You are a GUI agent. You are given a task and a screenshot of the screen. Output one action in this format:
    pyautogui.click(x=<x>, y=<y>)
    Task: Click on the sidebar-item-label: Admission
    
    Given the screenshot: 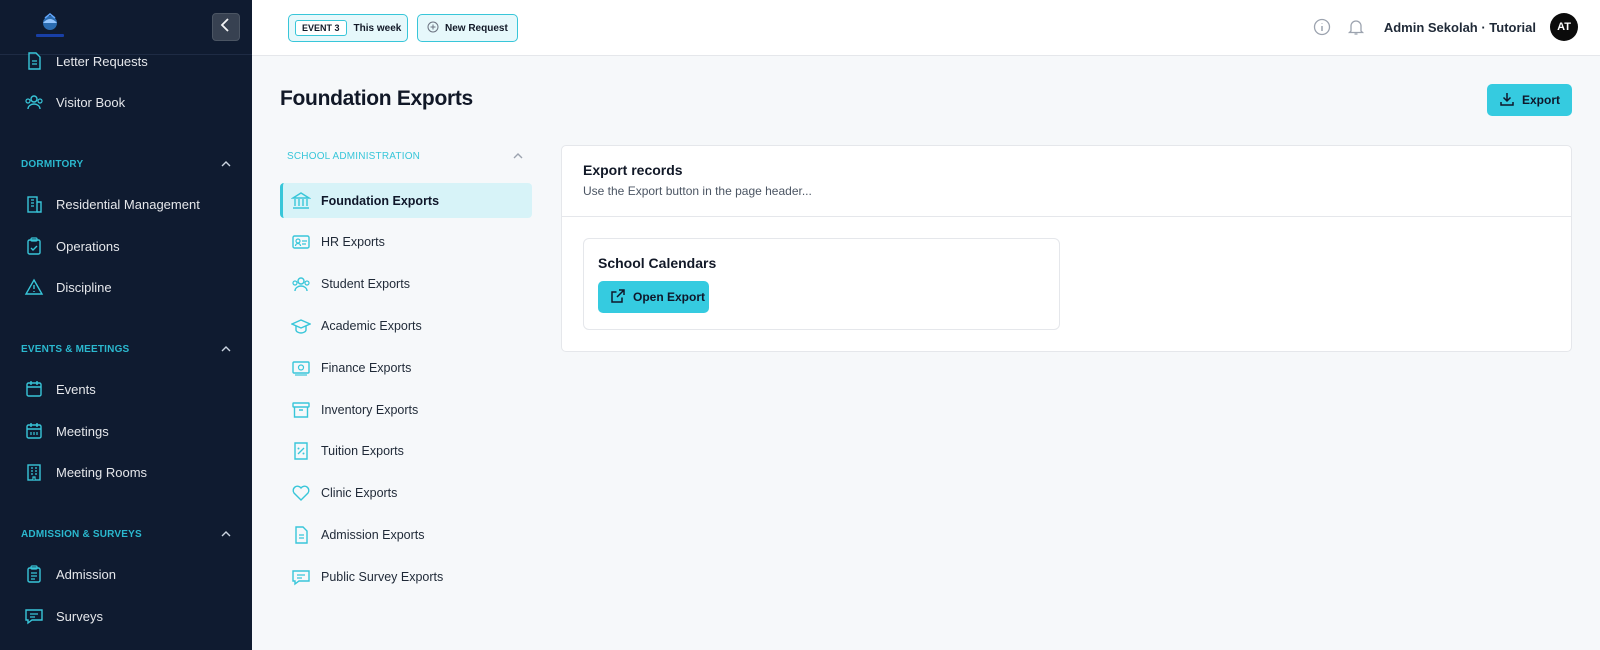 What is the action you would take?
    pyautogui.click(x=86, y=574)
    